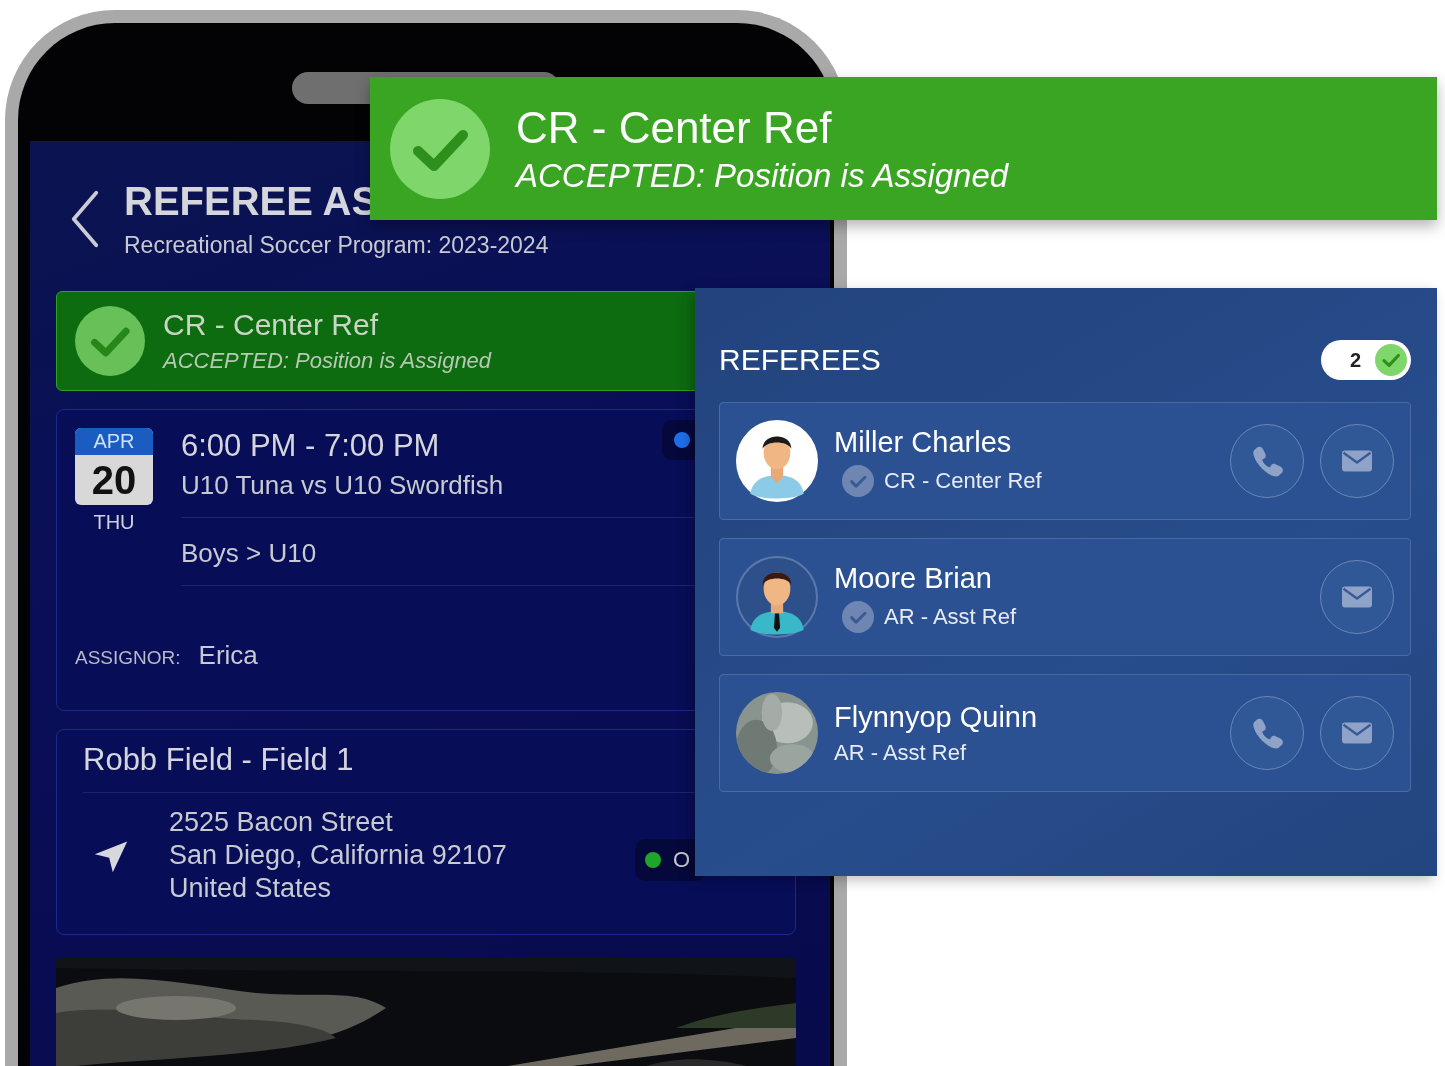 This screenshot has width=1445, height=1066. Describe the element at coordinates (114, 441) in the screenshot. I see `date-month: APR` at that location.